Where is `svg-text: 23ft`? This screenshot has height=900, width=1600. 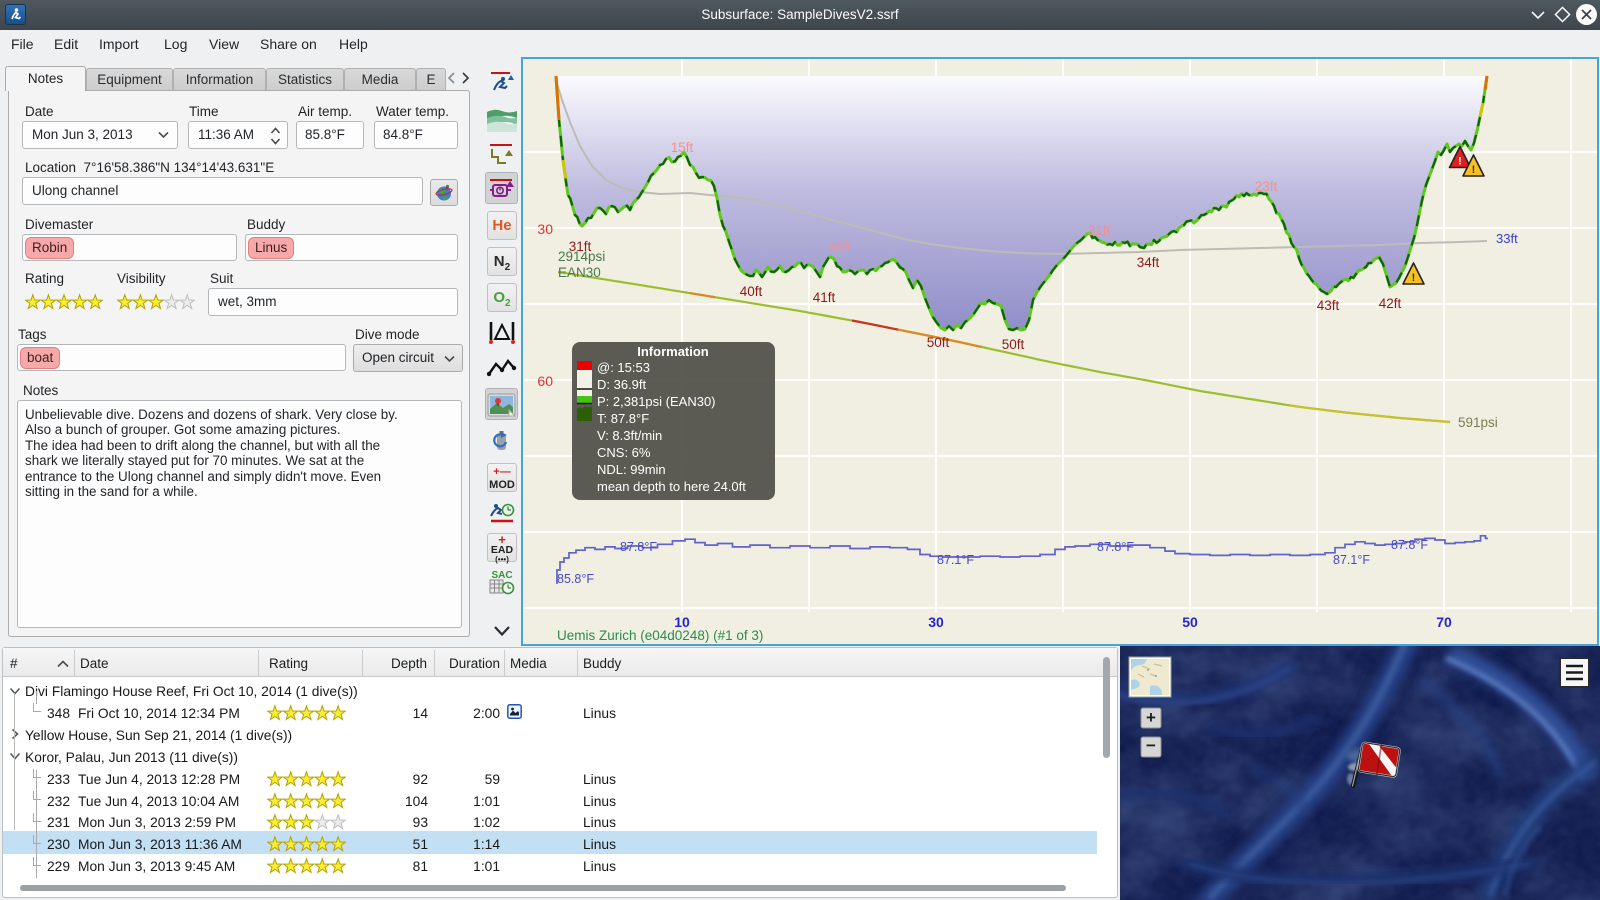
svg-text: 23ft is located at coordinates (1266, 186).